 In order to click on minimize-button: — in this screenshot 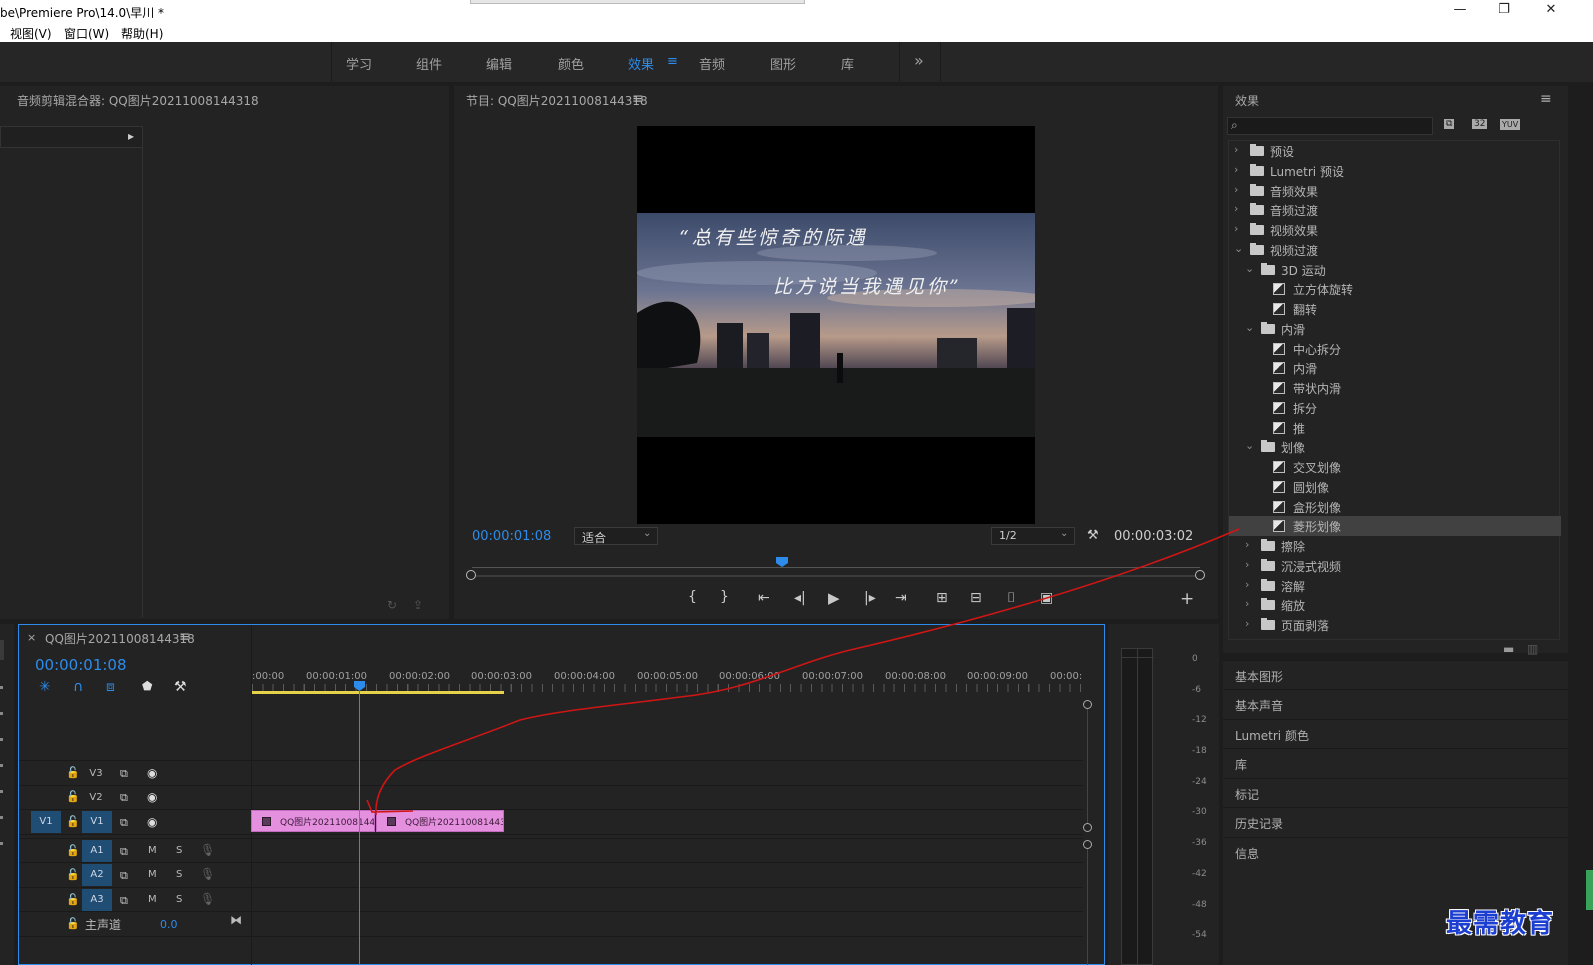, I will do `click(1460, 9)`.